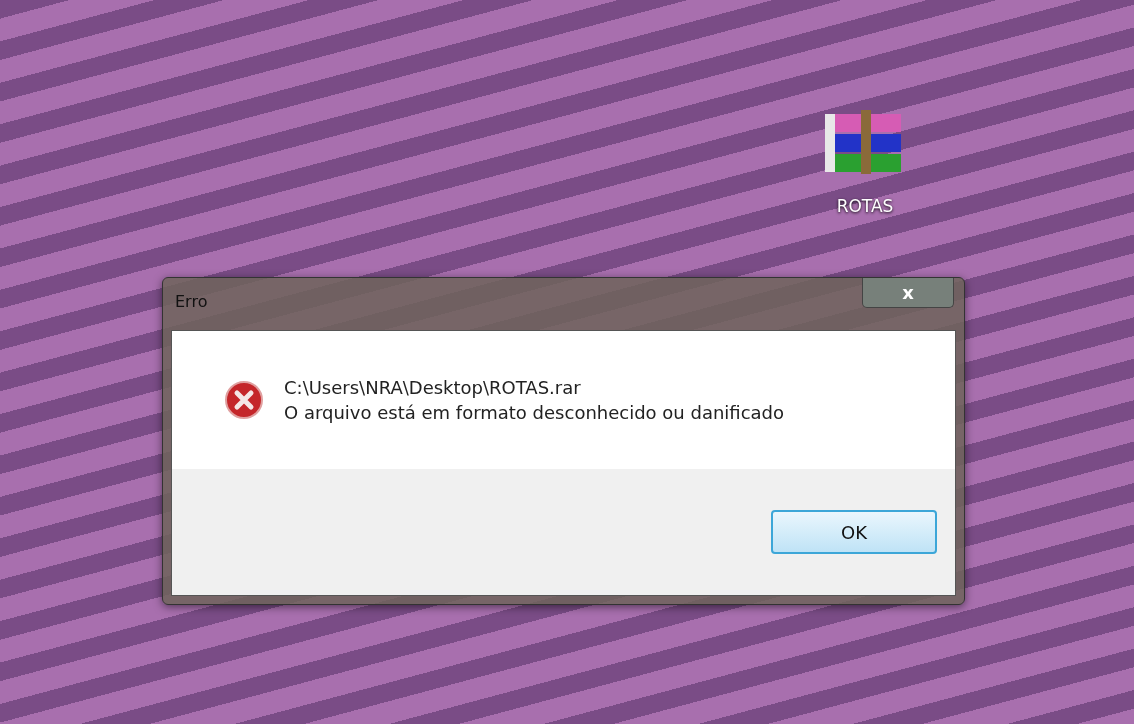 The height and width of the screenshot is (724, 1134). Describe the element at coordinates (908, 293) in the screenshot. I see `close-button: x` at that location.